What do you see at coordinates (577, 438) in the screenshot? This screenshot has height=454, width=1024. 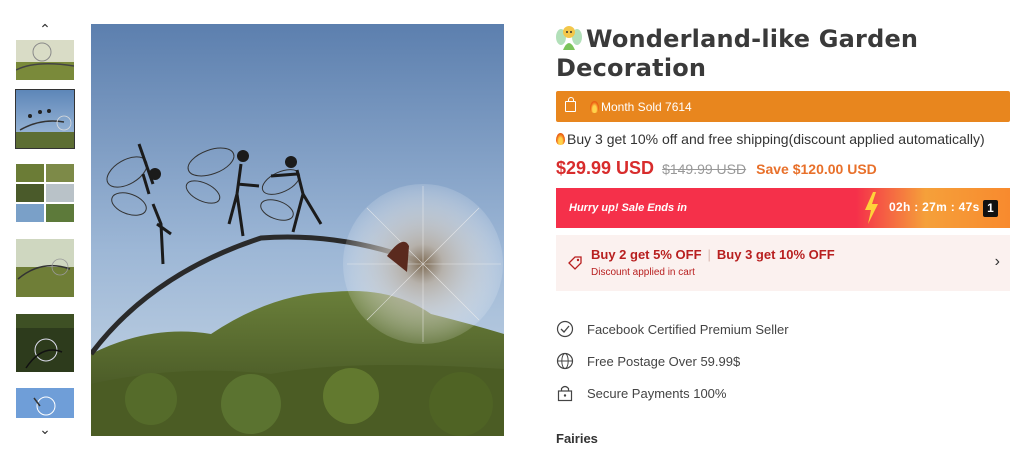 I see `section-title: Fairies` at bounding box center [577, 438].